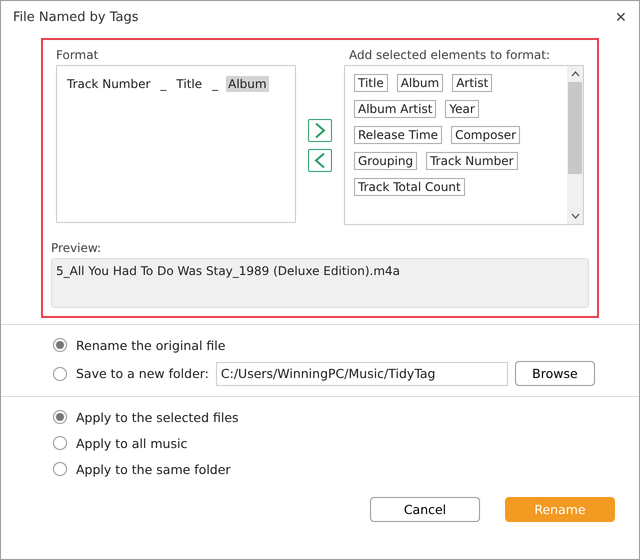  Describe the element at coordinates (320, 283) in the screenshot. I see `preview-field: 5_All You Had To Do Was Stay_1989 (Deluxe Edition).m4a` at that location.